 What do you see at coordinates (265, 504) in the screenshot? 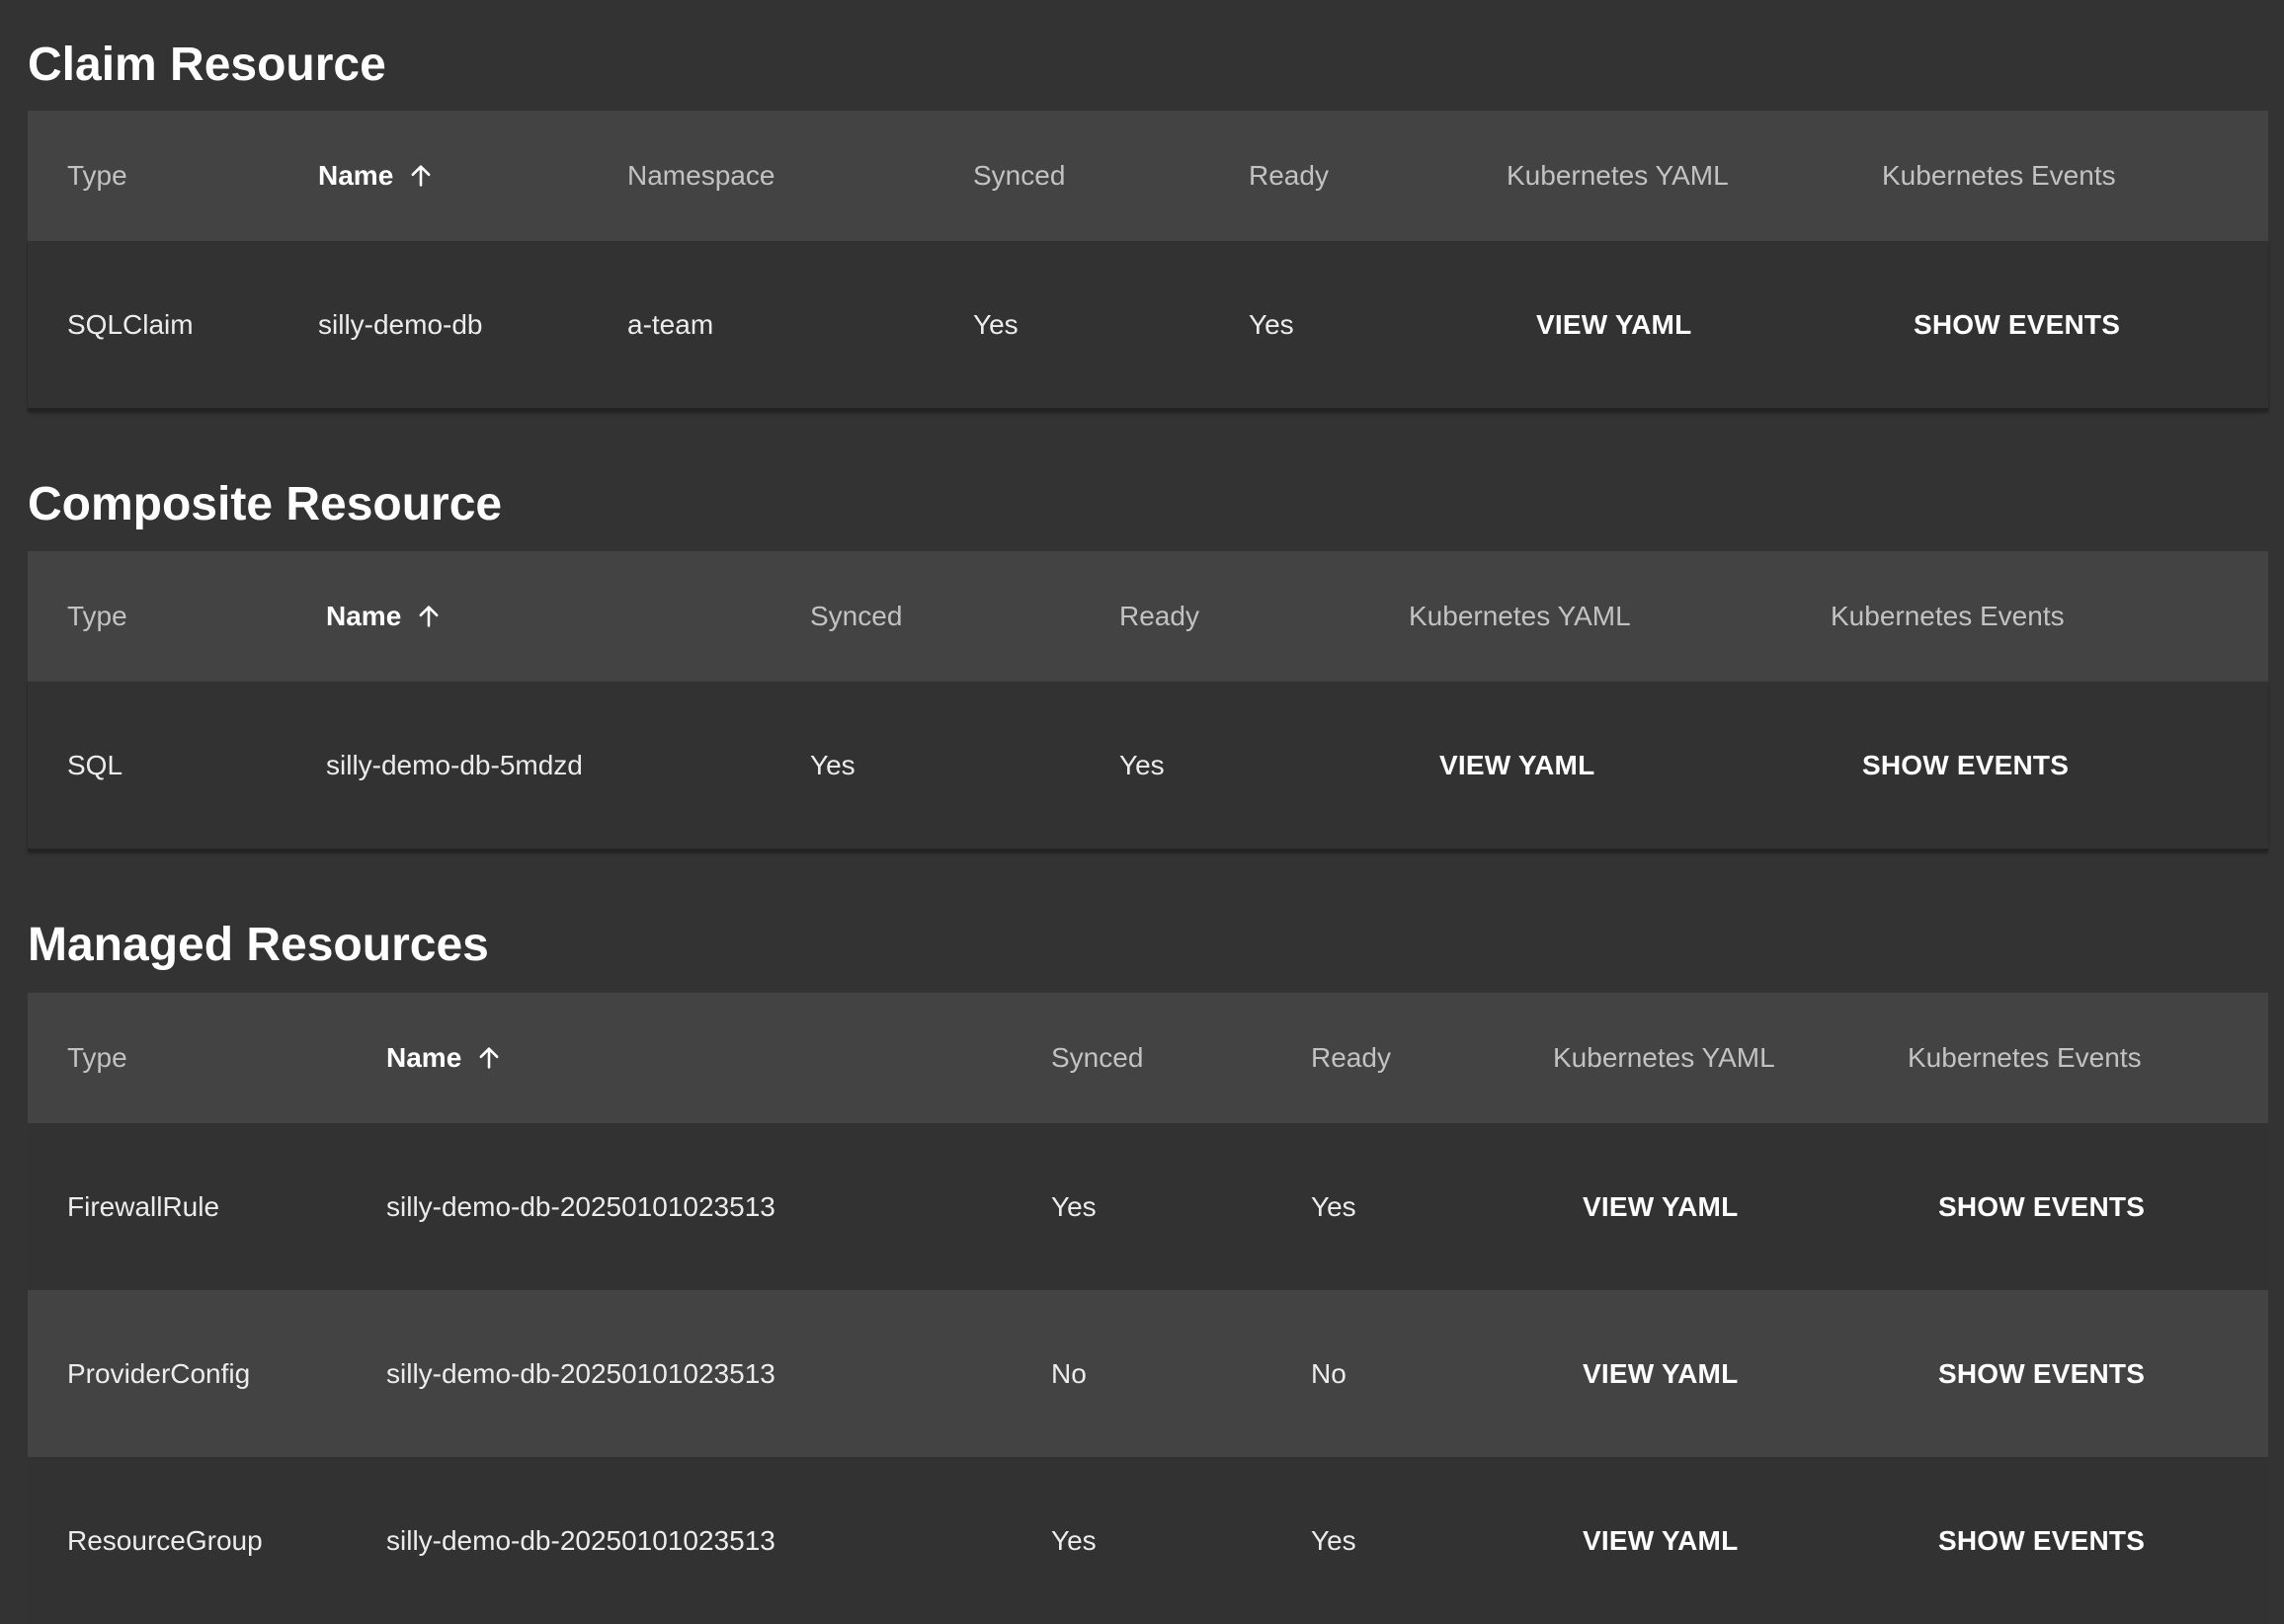
I see `composite-resource-title: Composite Resource` at bounding box center [265, 504].